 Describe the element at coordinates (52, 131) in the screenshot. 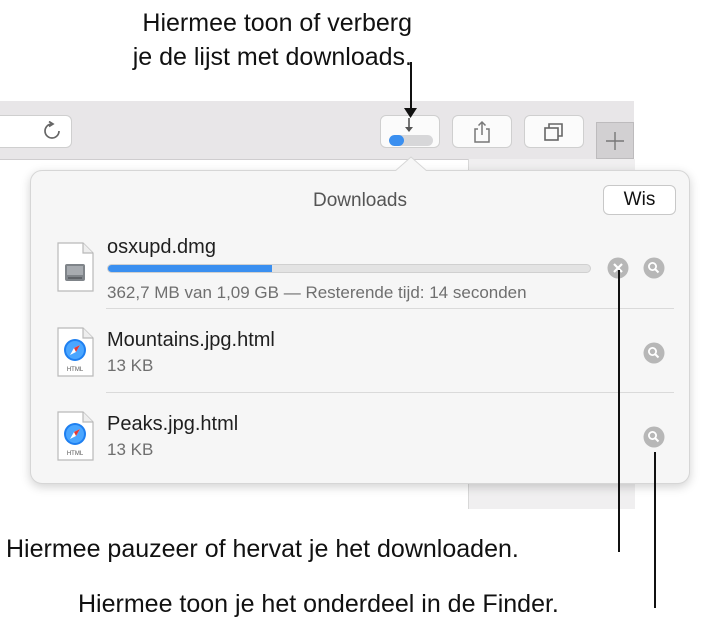

I see `reload-icon` at that location.